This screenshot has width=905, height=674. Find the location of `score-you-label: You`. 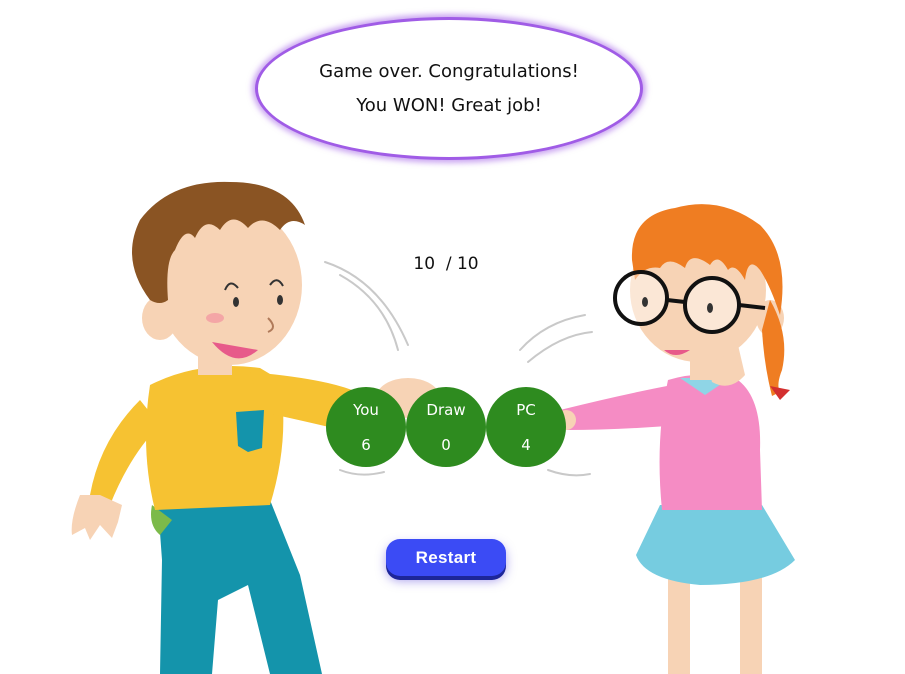

score-you-label: You is located at coordinates (366, 410).